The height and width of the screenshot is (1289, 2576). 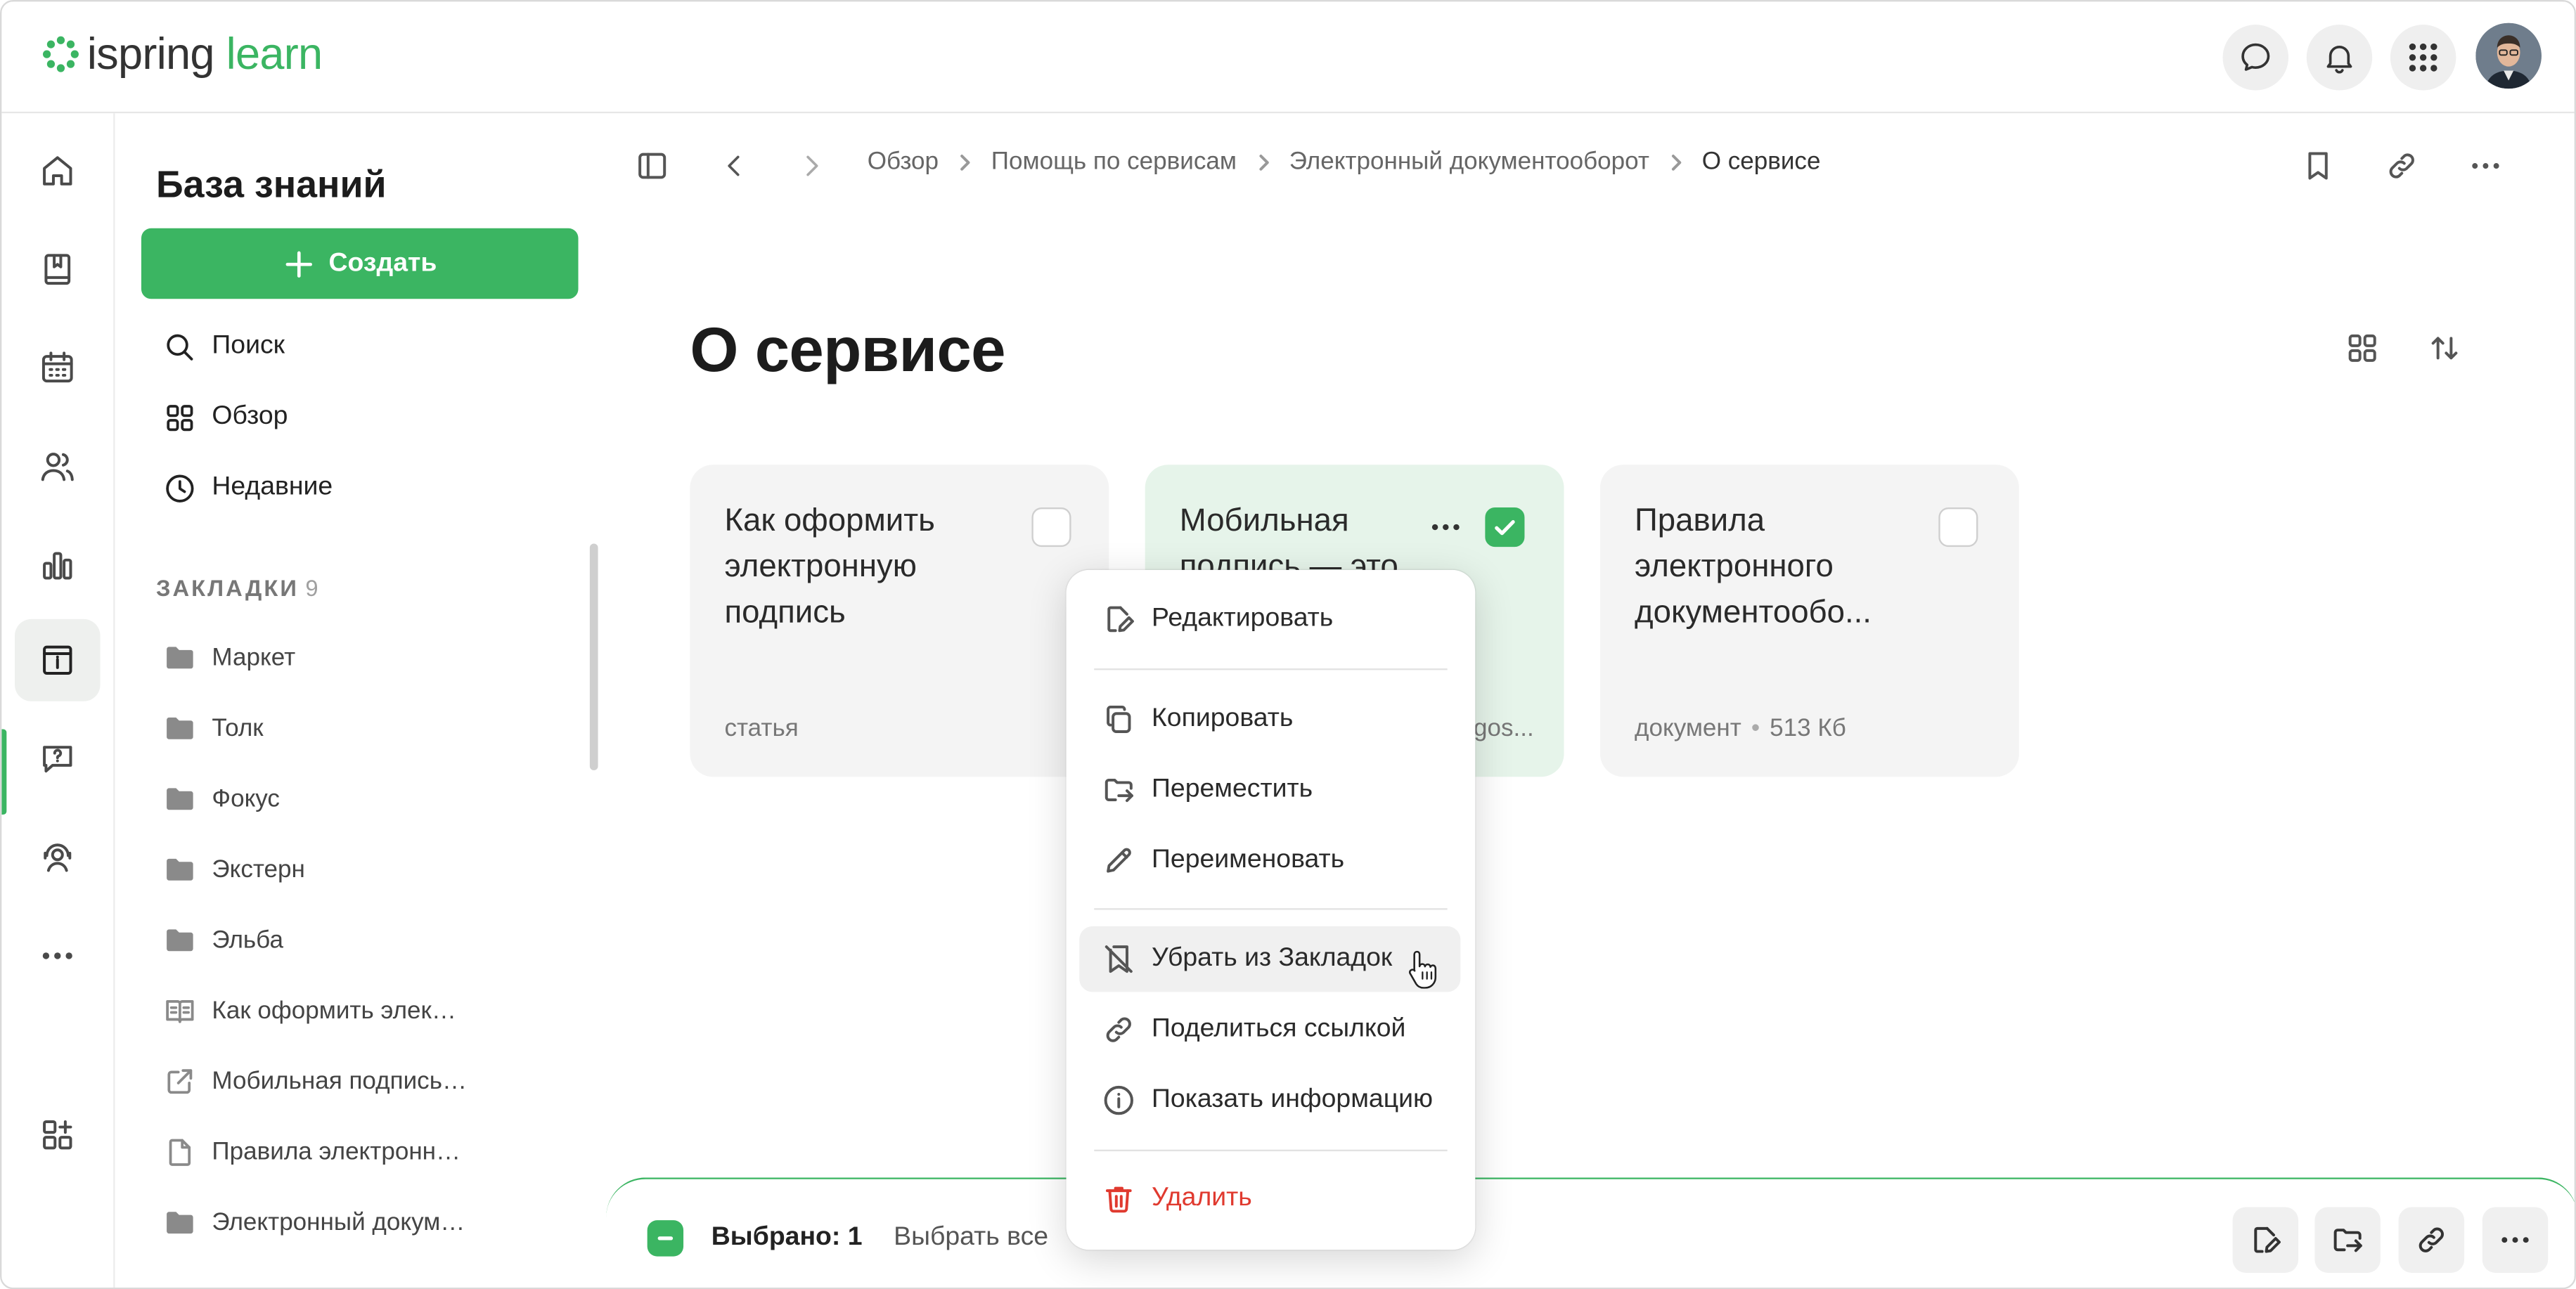 I want to click on sidebar-item-label: Обзор, so click(x=250, y=417).